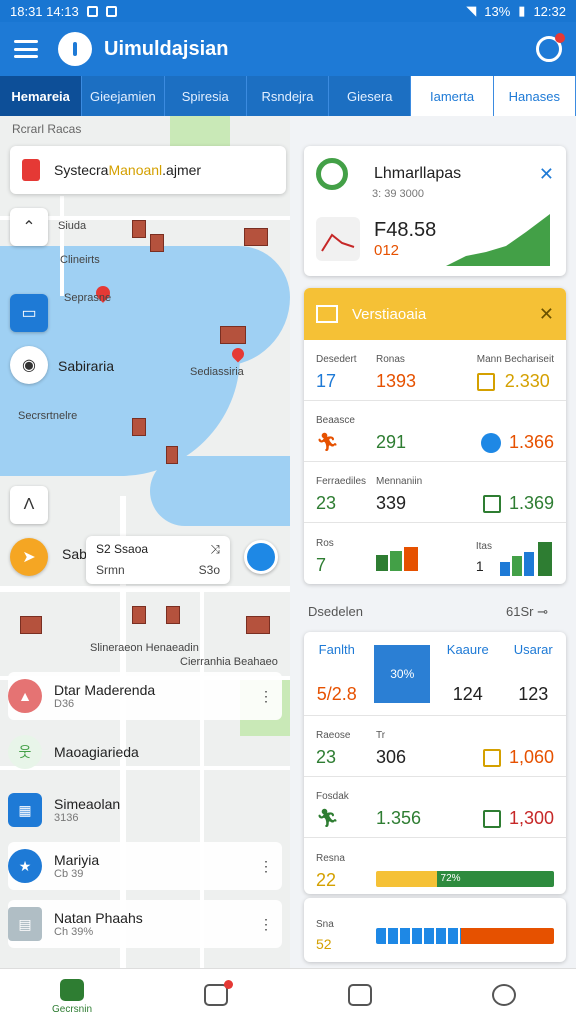 This screenshot has width=576, height=1024. Describe the element at coordinates (534, 96) in the screenshot. I see `tab-6: Hanases` at that location.